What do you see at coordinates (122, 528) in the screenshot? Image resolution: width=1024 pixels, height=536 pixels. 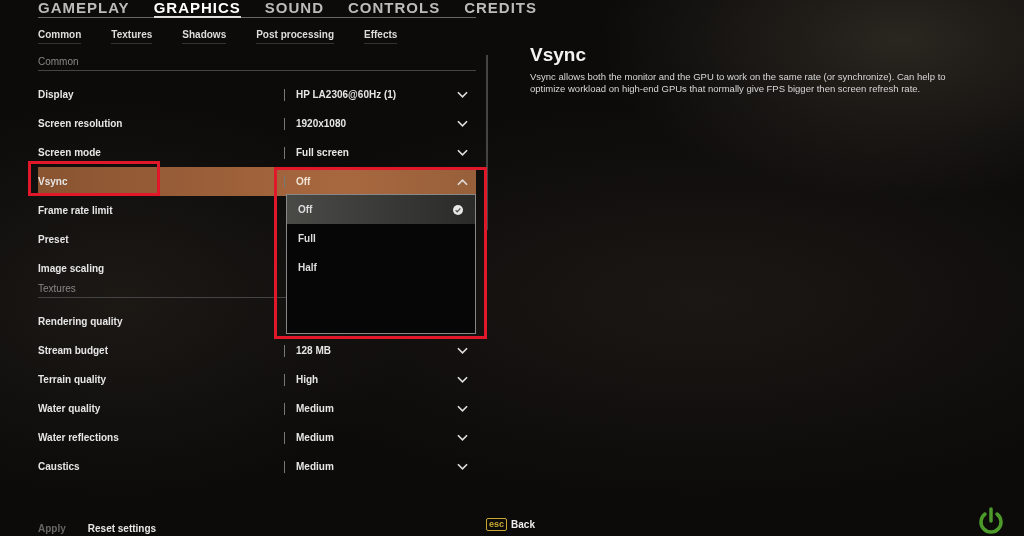 I see `footer-button: Reset settings` at bounding box center [122, 528].